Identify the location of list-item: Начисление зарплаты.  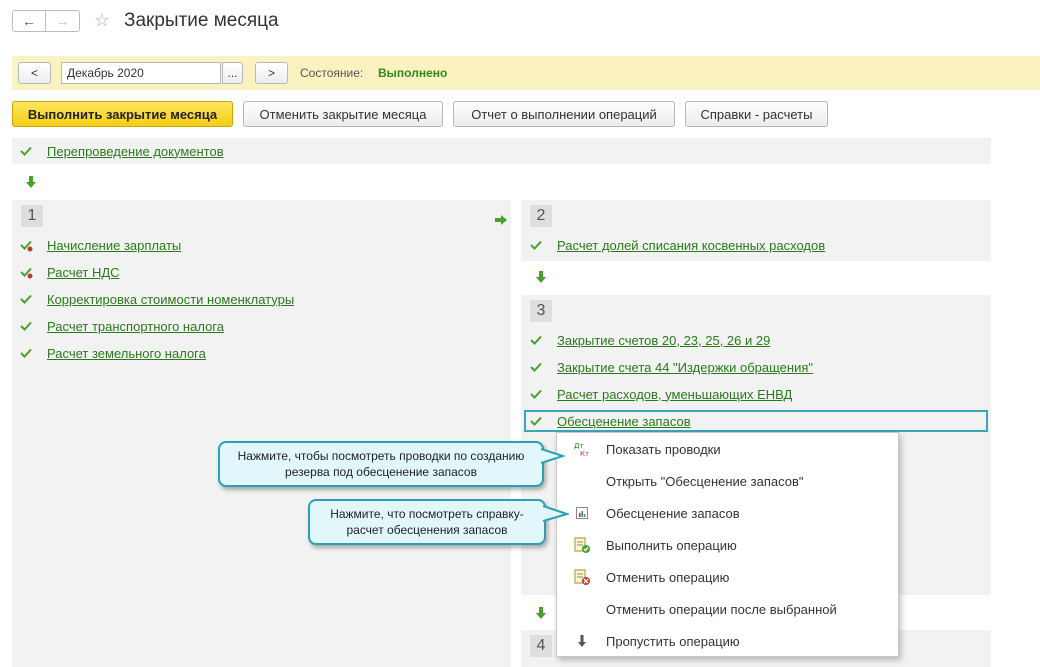
(100, 245).